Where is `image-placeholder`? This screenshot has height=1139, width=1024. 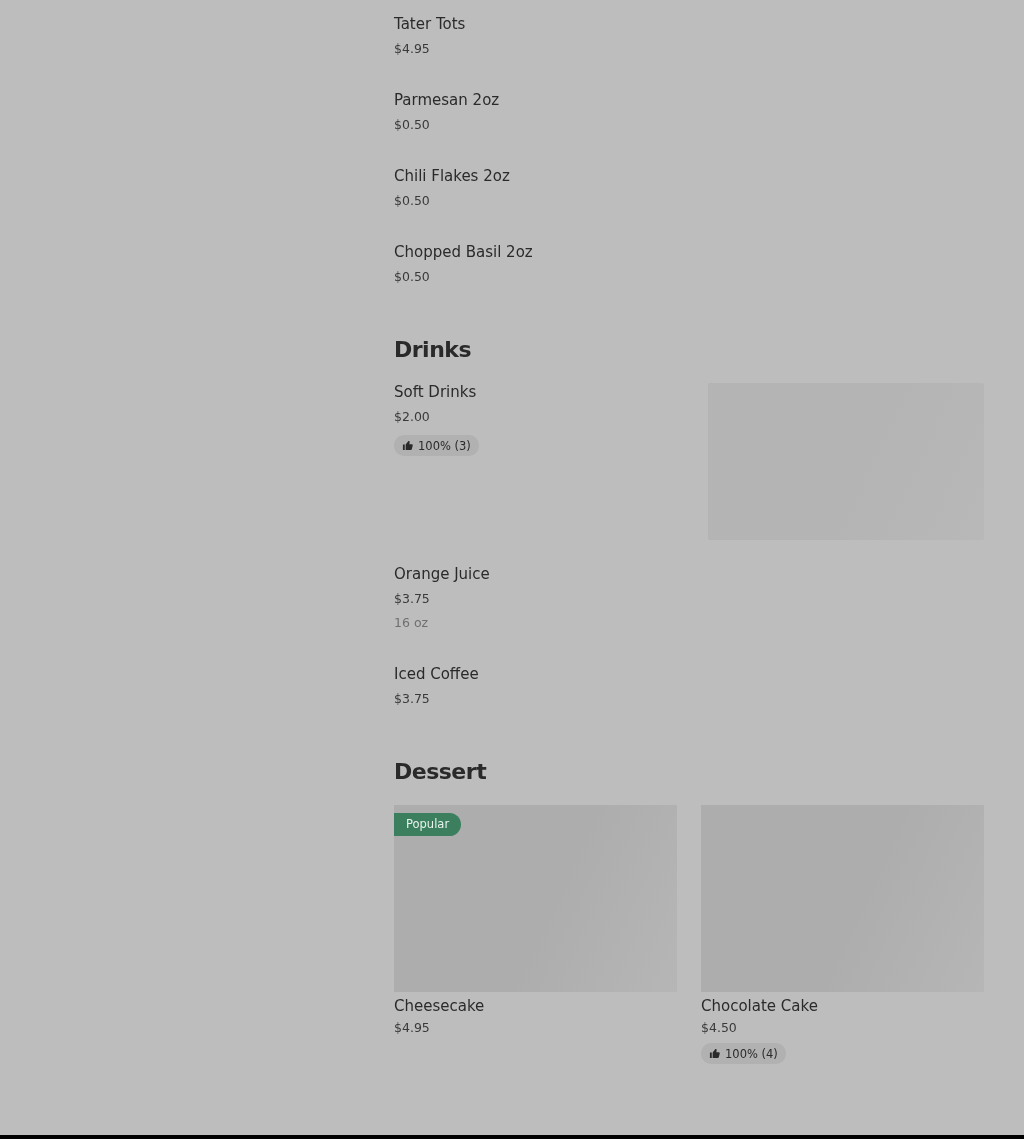 image-placeholder is located at coordinates (535, 898).